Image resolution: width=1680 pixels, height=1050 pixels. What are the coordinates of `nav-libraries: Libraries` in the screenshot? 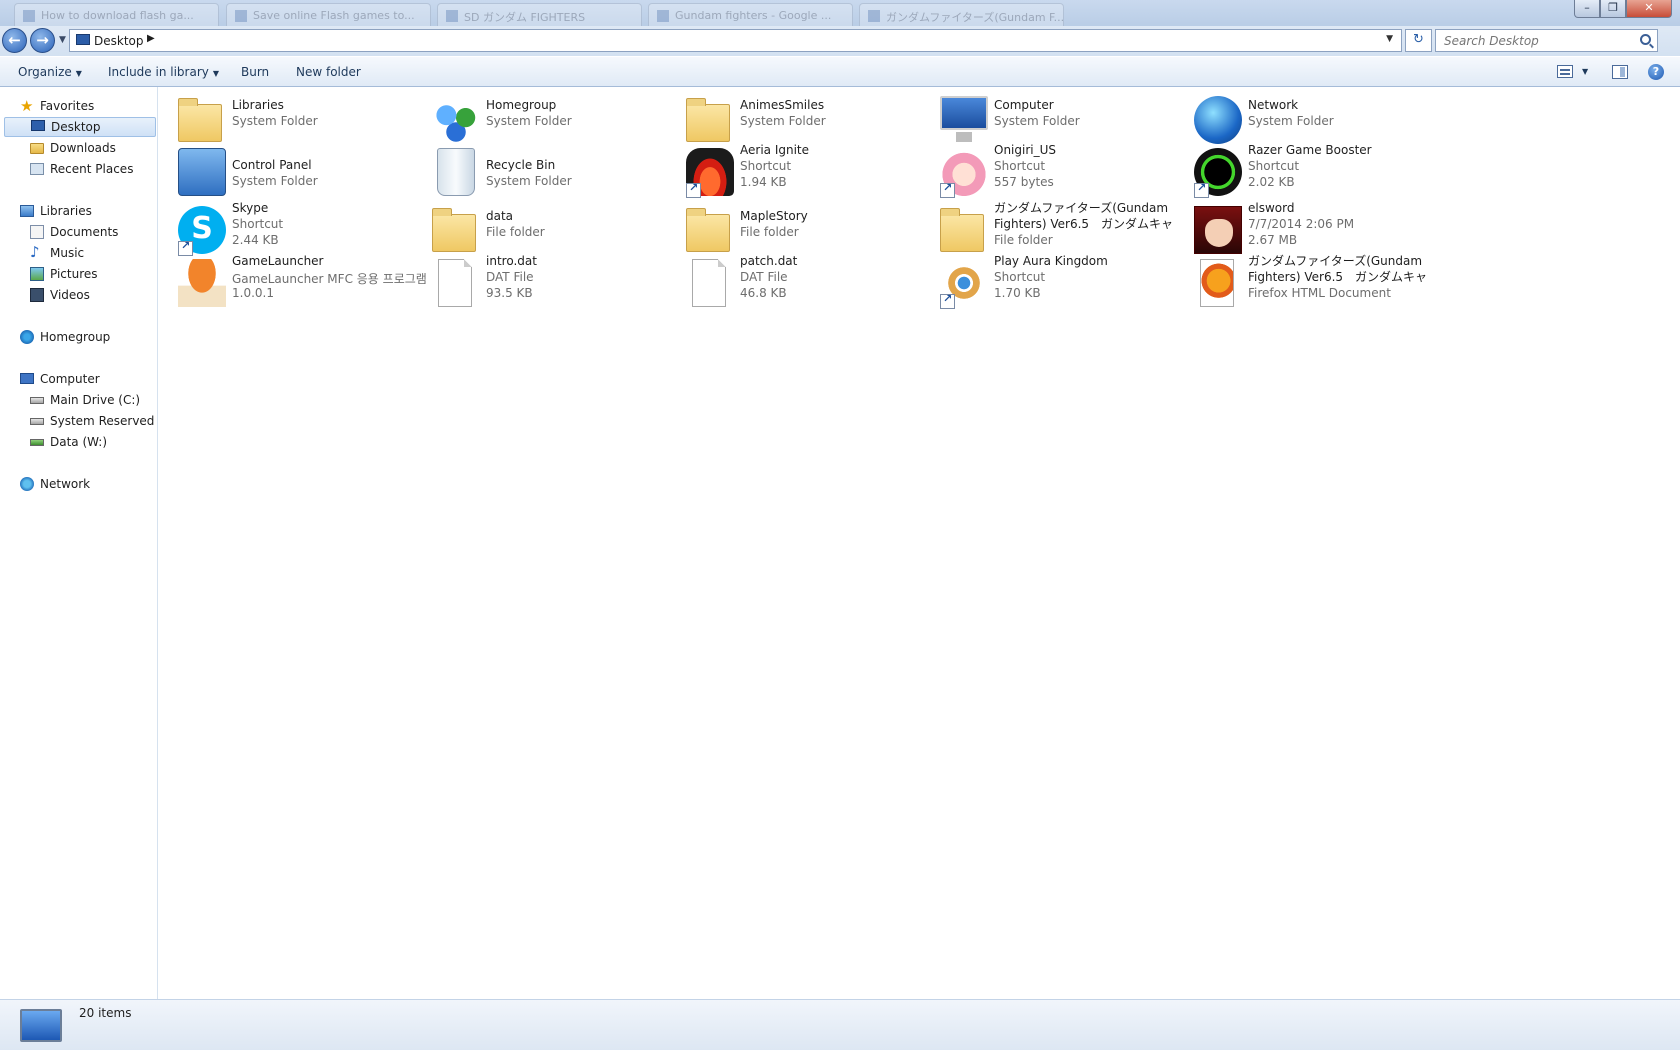 It's located at (56, 211).